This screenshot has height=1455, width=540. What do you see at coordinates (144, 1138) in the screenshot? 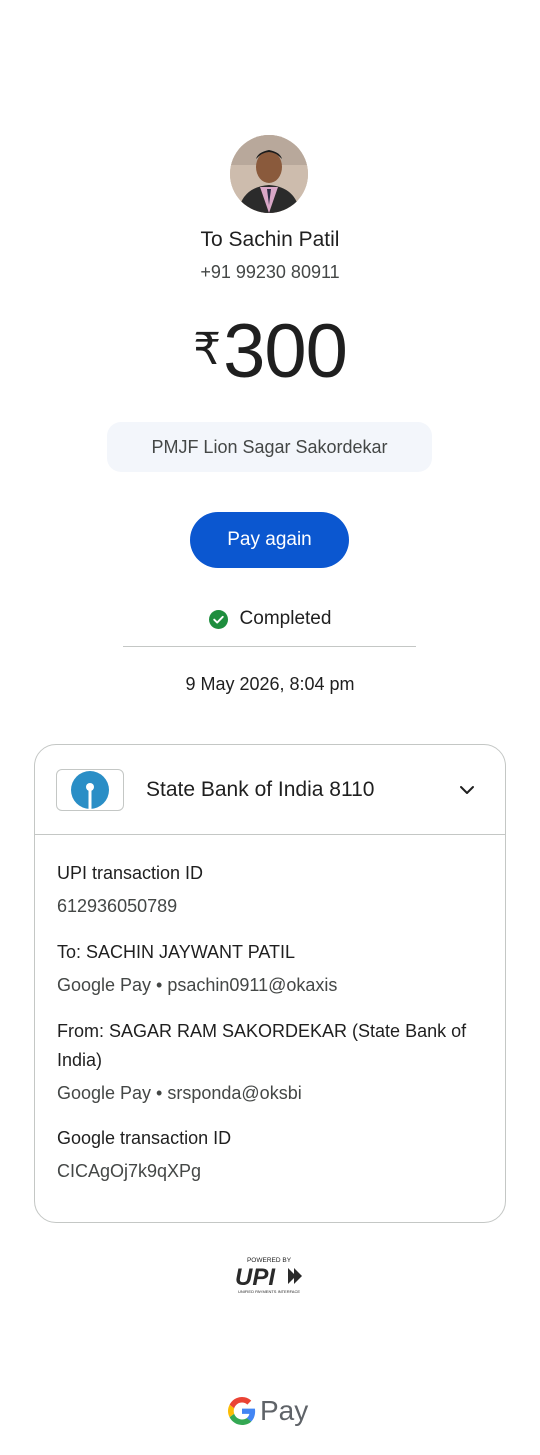
I see `google-id-label: Google transaction ID` at bounding box center [144, 1138].